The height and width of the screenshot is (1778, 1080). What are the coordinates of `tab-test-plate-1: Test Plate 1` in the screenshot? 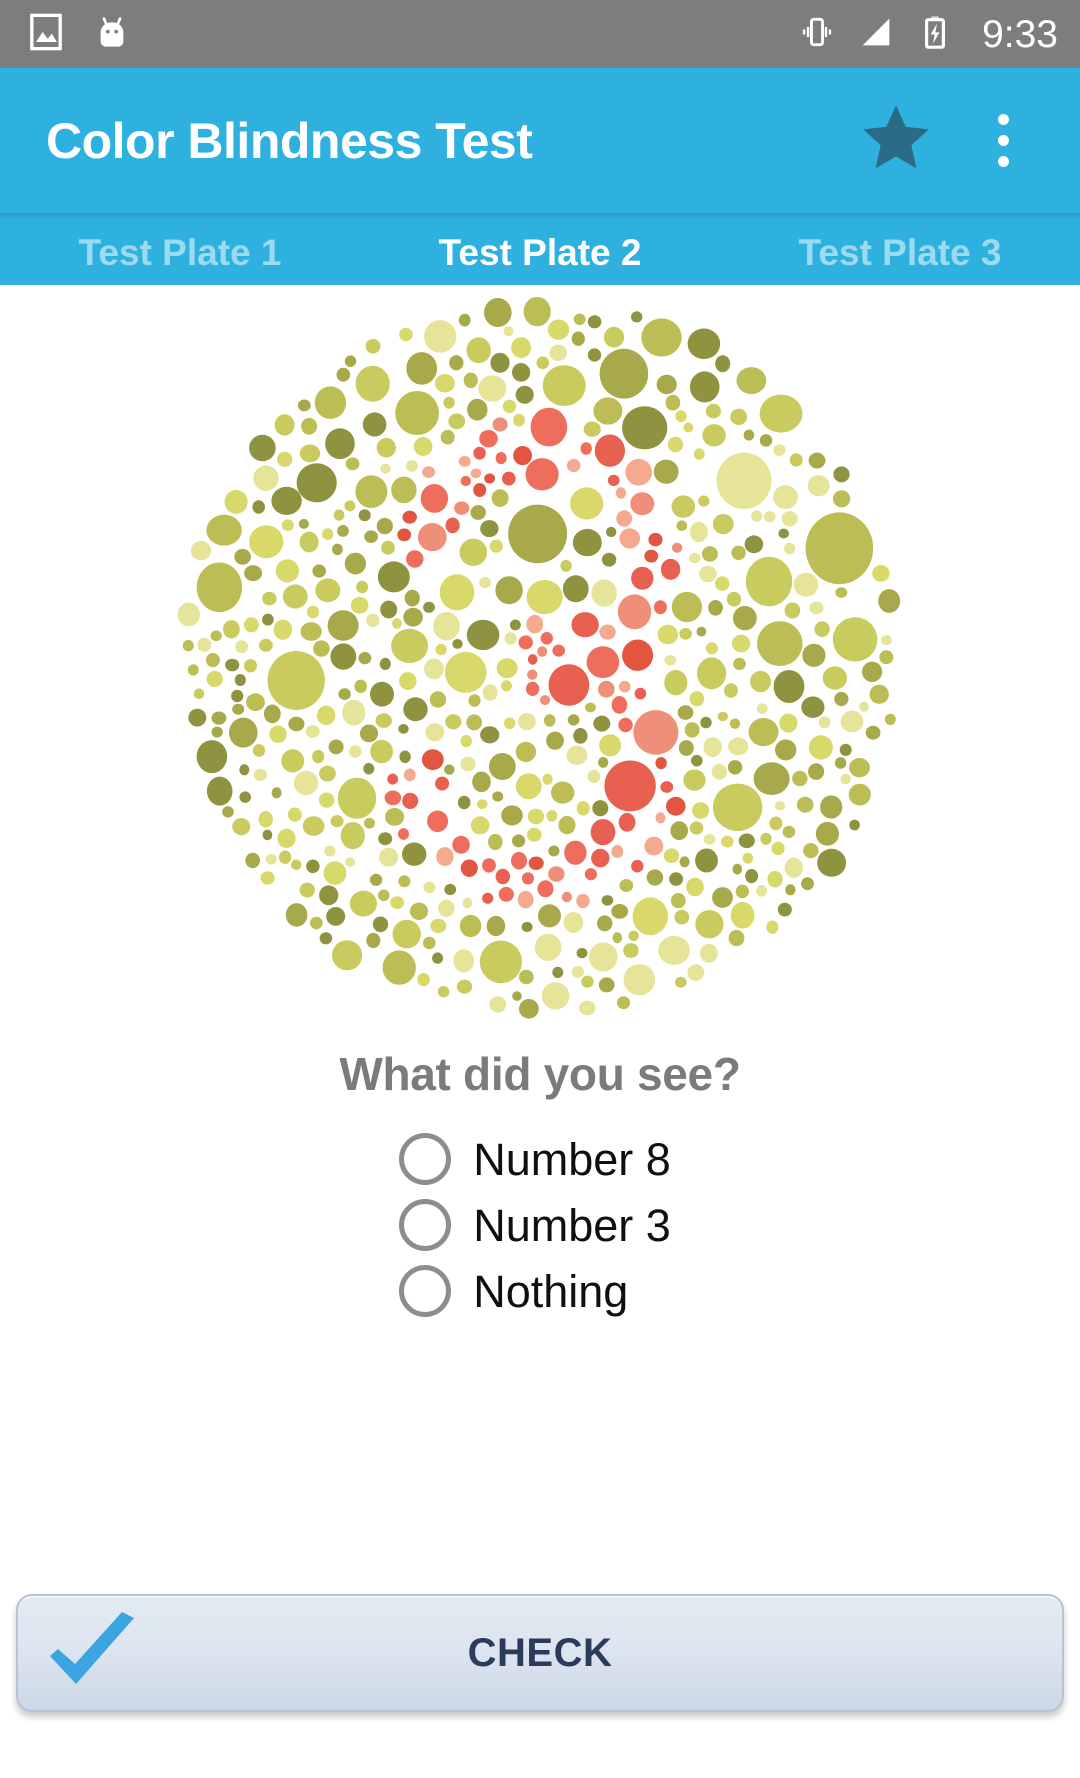 It's located at (180, 259).